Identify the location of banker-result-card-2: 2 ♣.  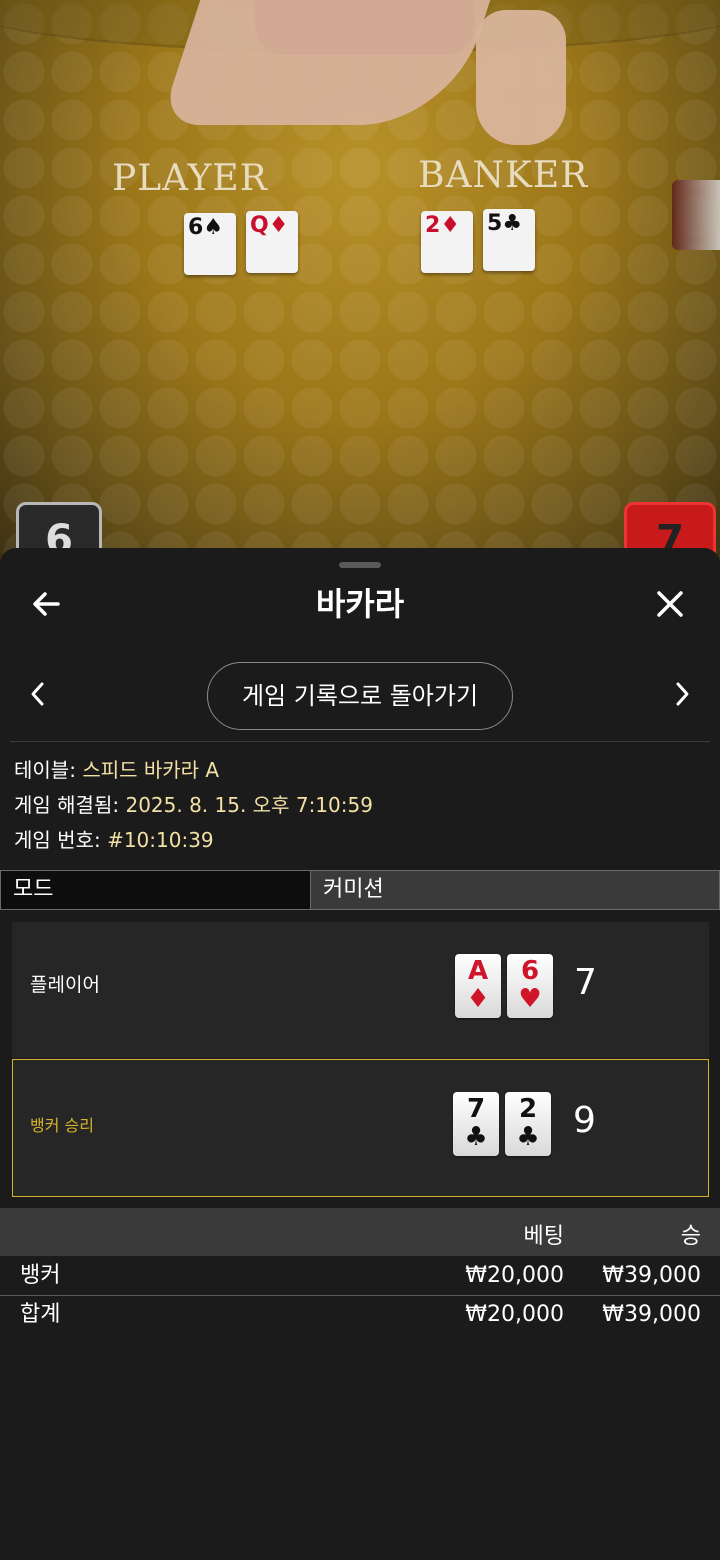
(528, 1124).